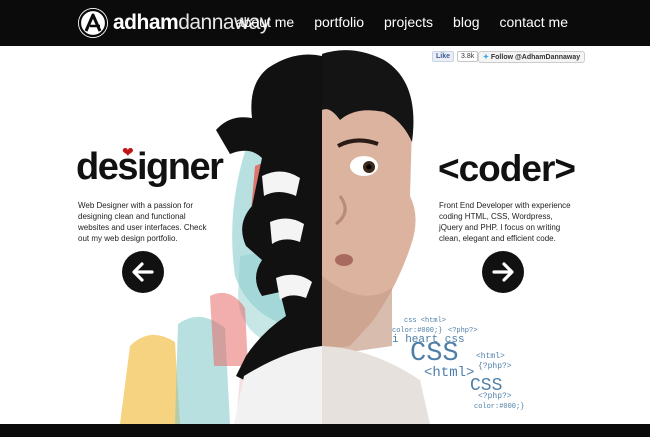 The width and height of the screenshot is (650, 437). I want to click on code-word-6: <html>, so click(490, 356).